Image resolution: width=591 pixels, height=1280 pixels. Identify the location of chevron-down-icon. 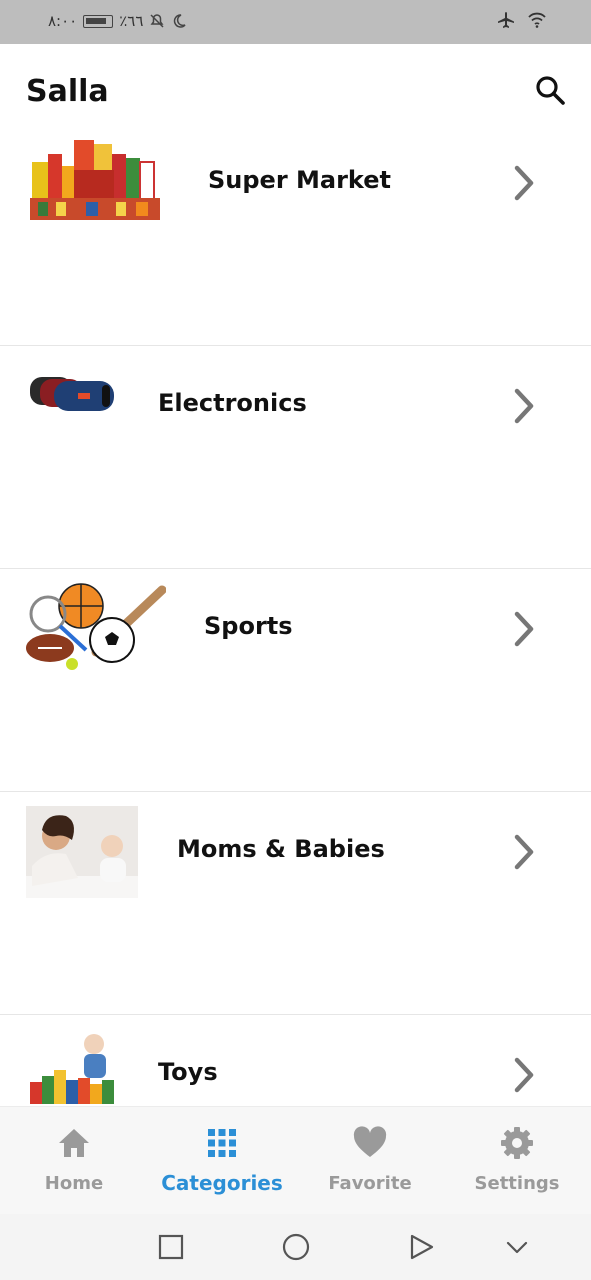
(517, 1247).